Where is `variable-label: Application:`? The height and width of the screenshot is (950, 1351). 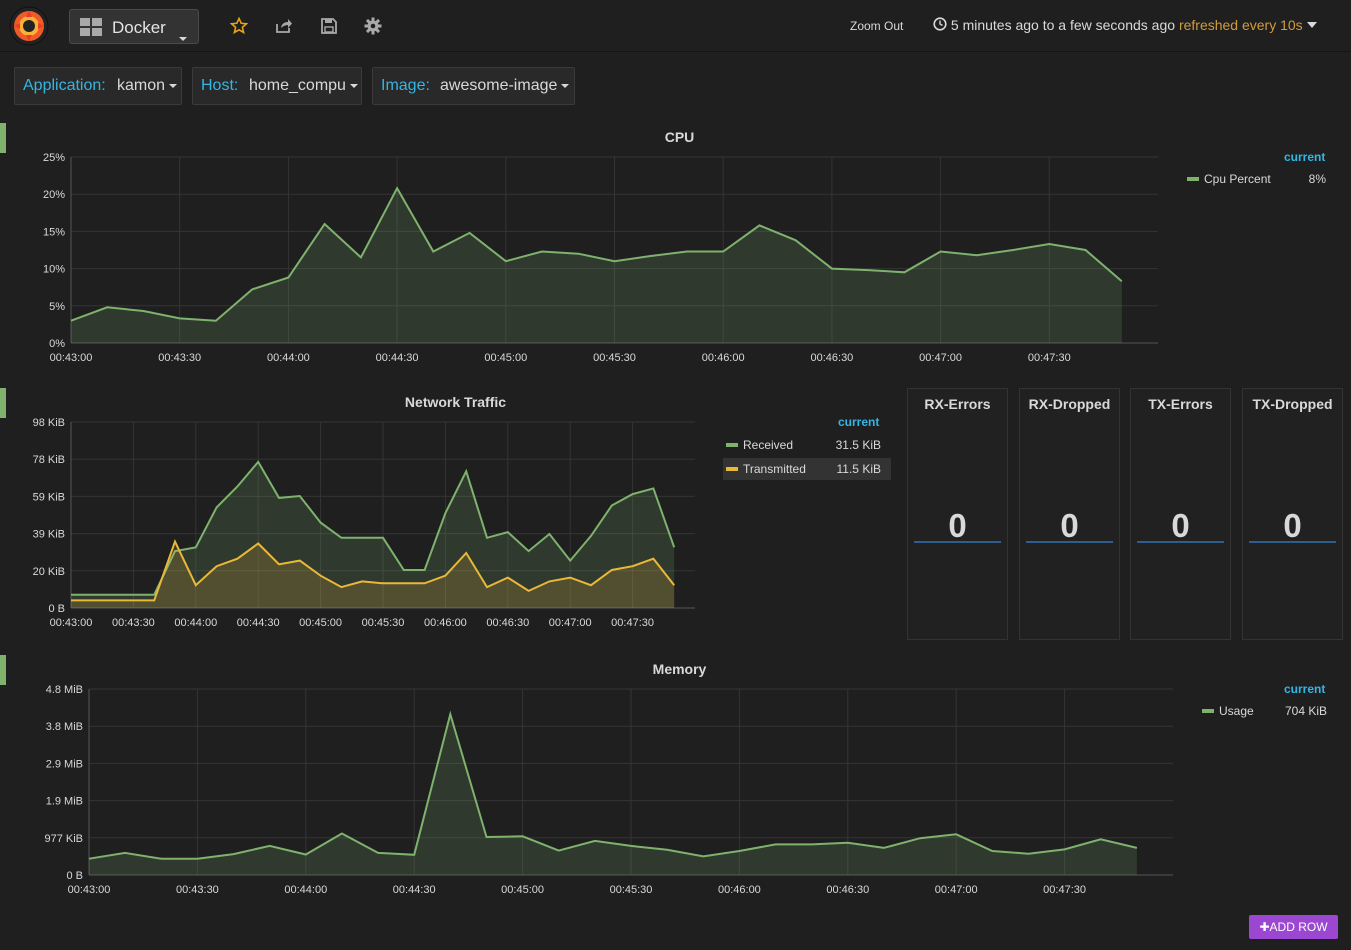
variable-label: Application: is located at coordinates (64, 85).